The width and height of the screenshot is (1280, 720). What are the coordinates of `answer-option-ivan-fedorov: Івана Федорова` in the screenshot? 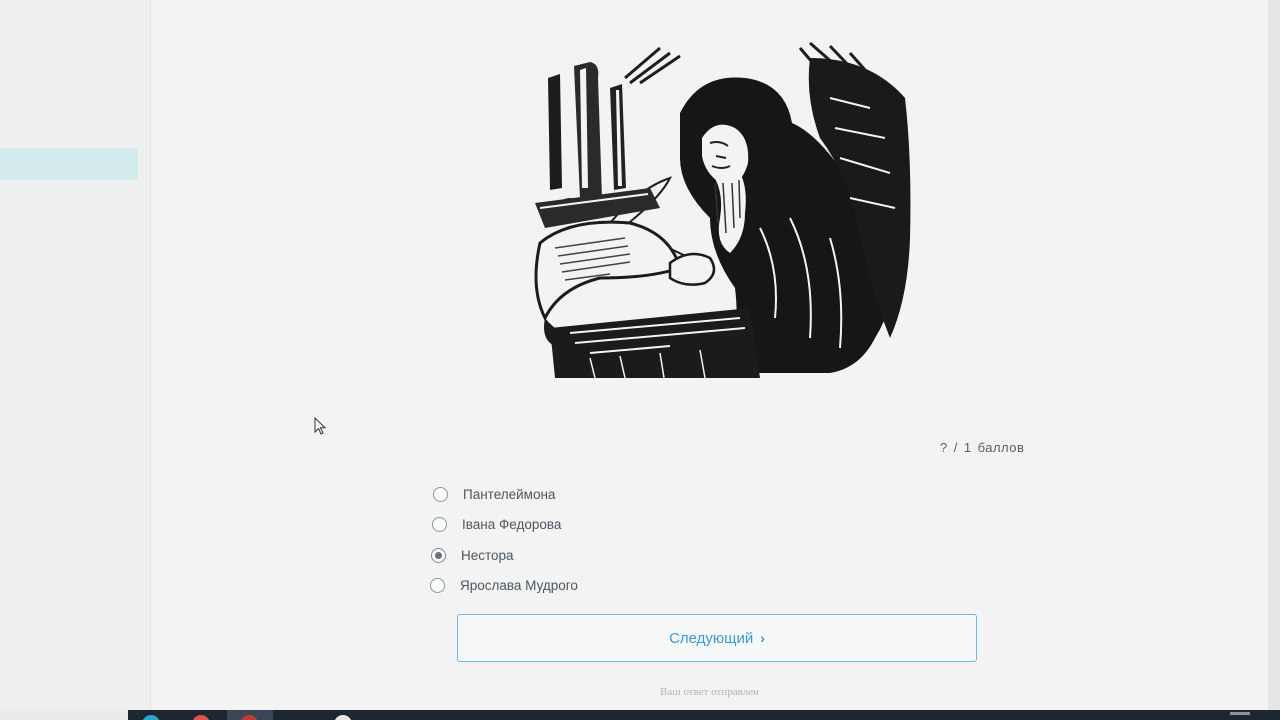 It's located at (505, 525).